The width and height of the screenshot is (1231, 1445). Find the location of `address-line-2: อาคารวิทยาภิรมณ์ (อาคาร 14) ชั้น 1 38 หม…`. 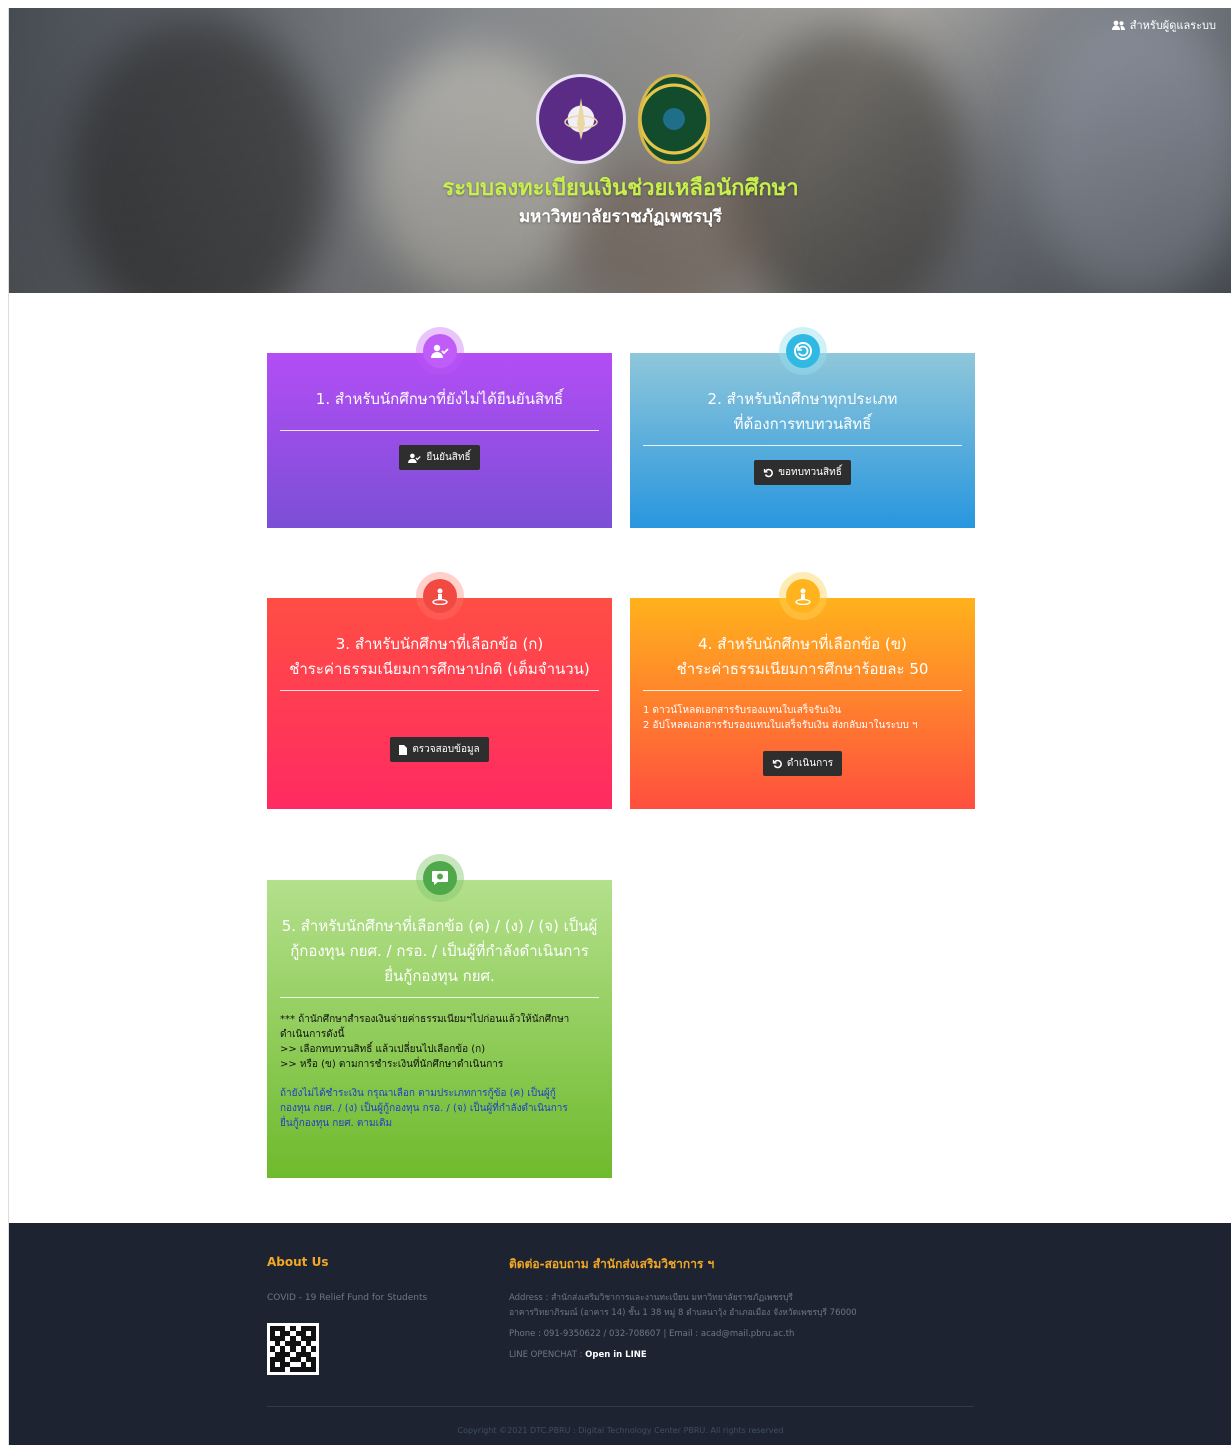

address-line-2: อาคารวิทยาภิรมณ์ (อาคาร 14) ชั้น 1 38 หม… is located at coordinates (683, 1313).